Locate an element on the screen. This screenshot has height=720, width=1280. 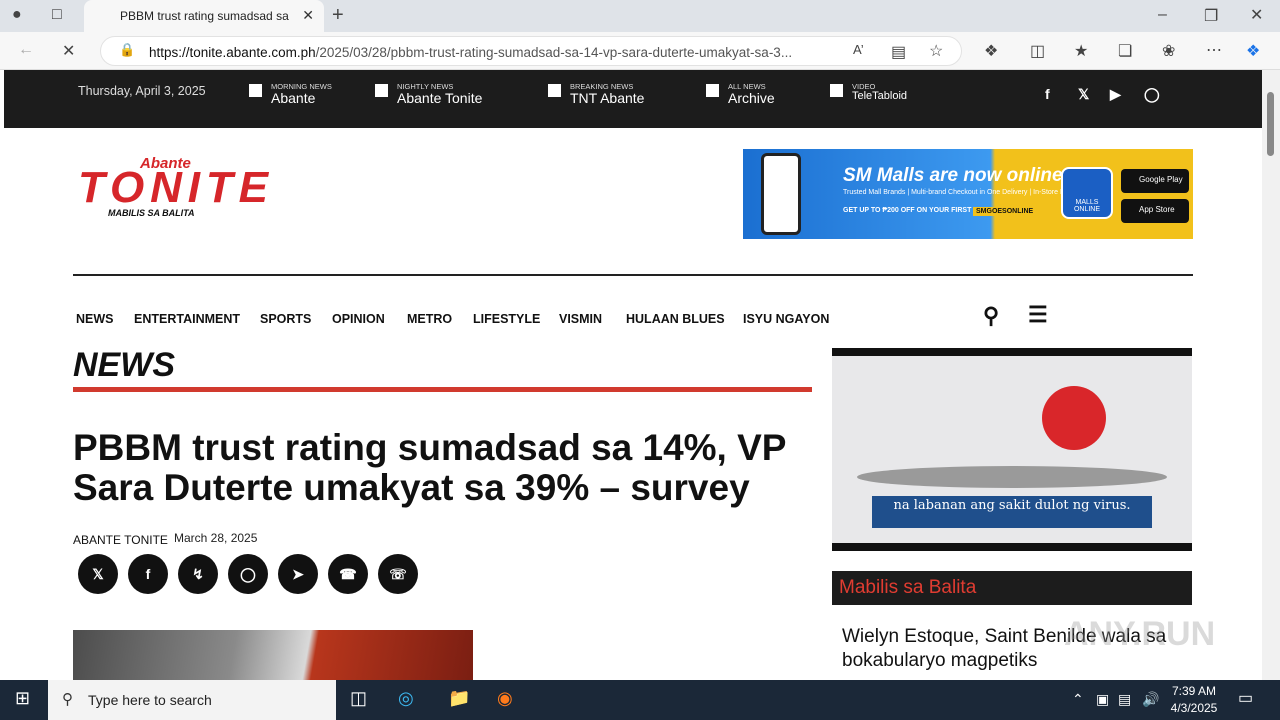
instagram-icon: ◯ is located at coordinates (1152, 94).